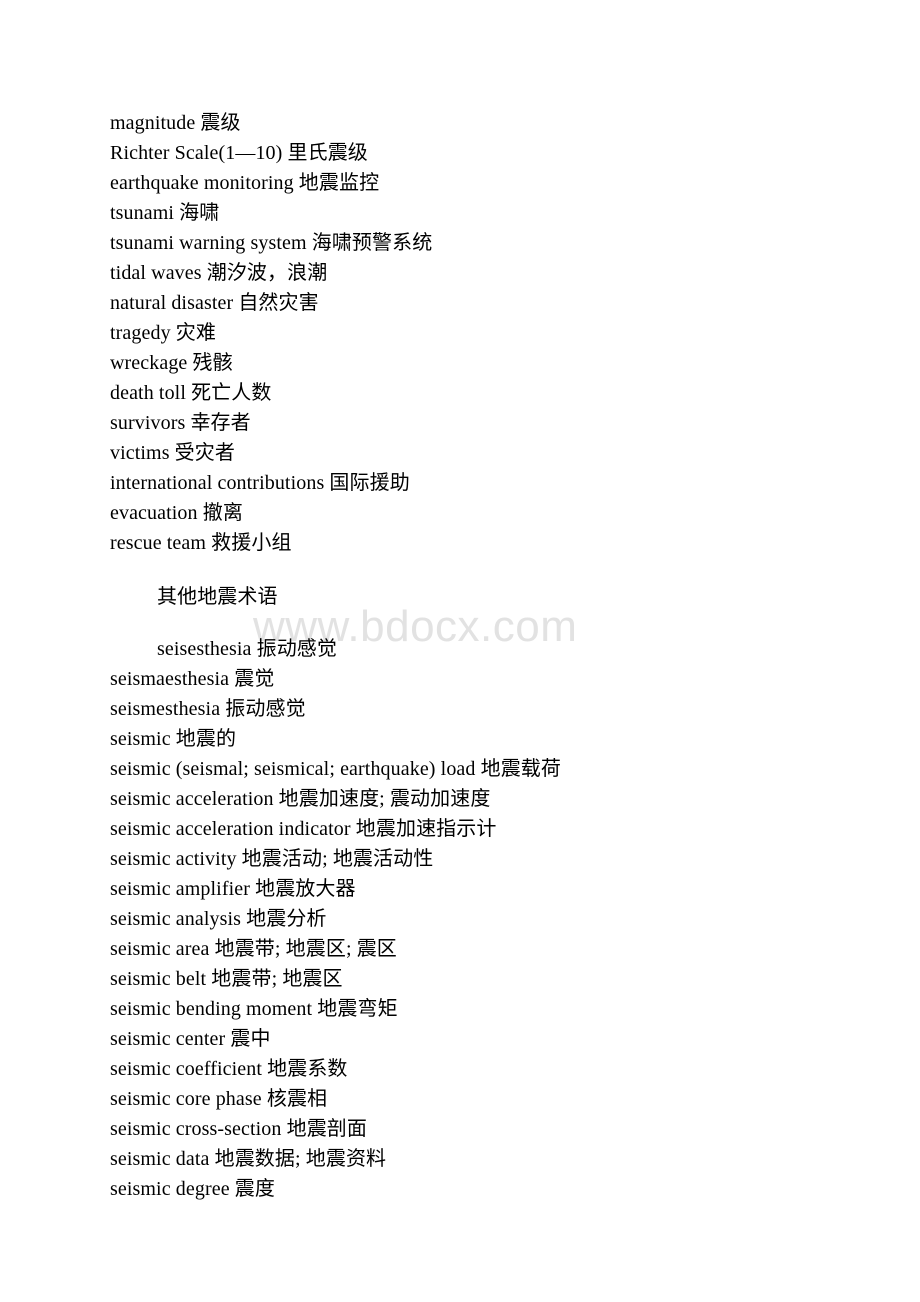 The height and width of the screenshot is (1302, 920). I want to click on glossary-entry: evacuation 撤离, so click(176, 513).